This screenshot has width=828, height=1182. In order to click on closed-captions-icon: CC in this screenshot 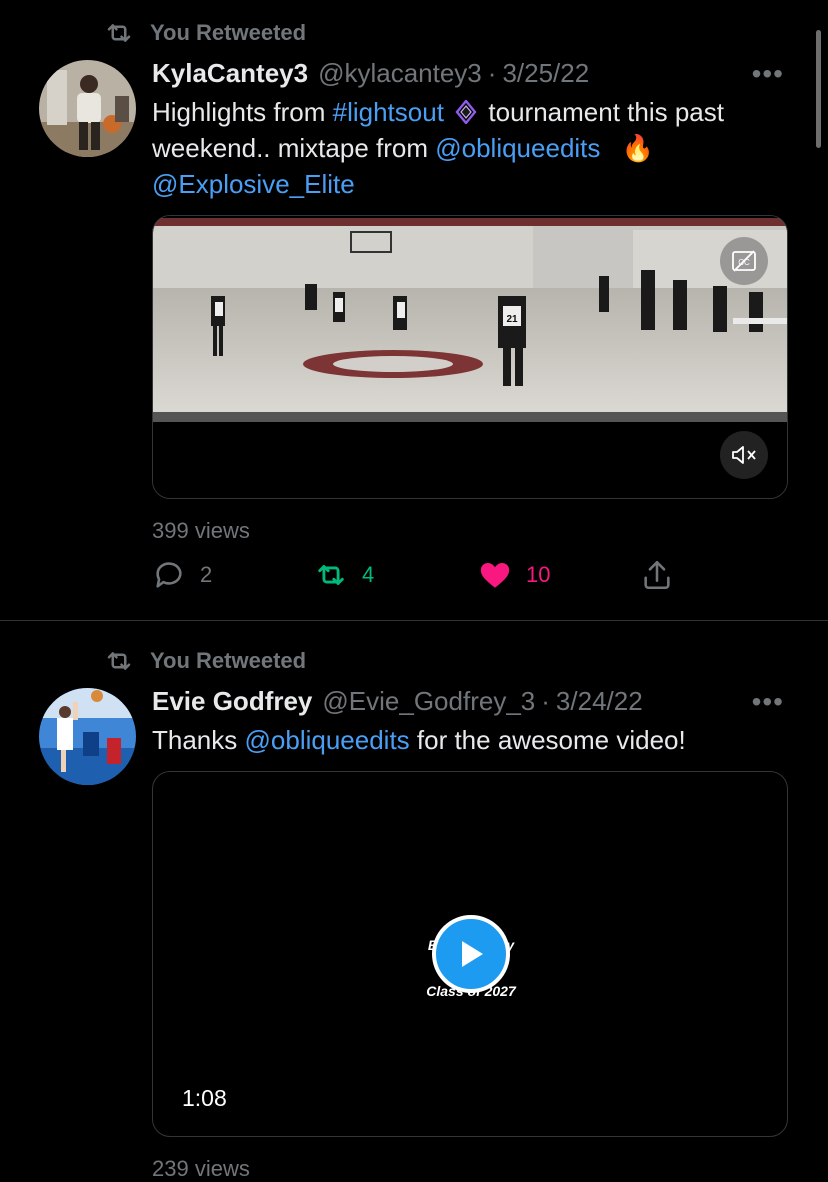, I will do `click(744, 261)`.